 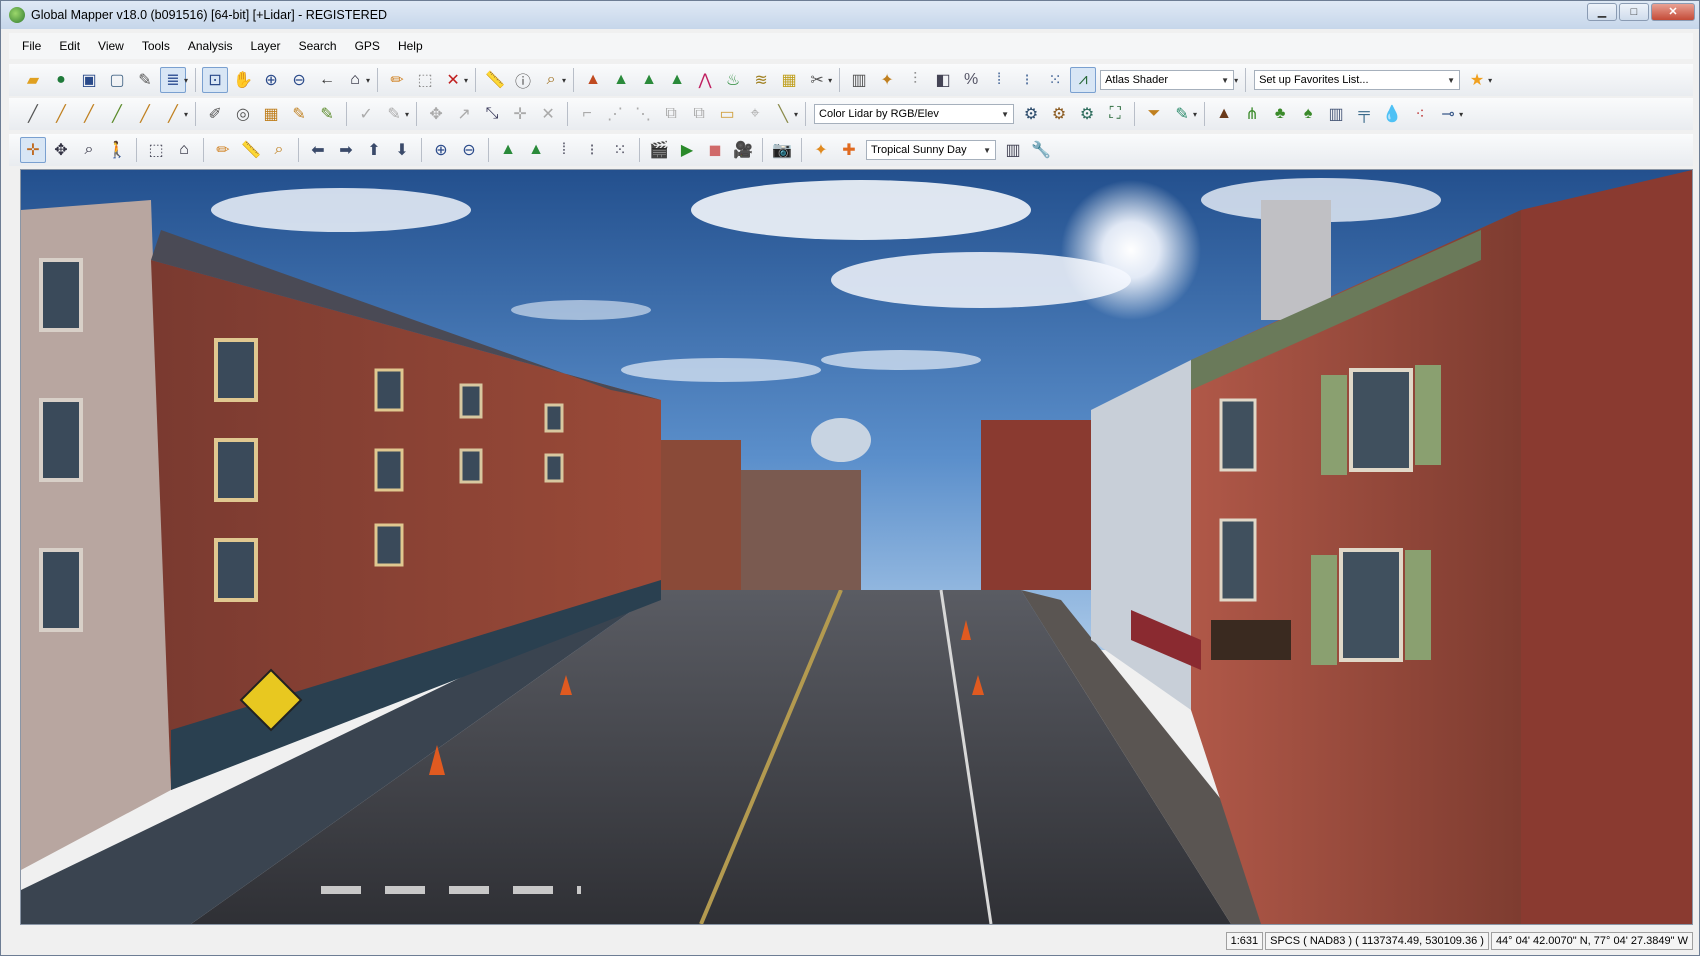 I want to click on favorites-combo: Set up Favorites List... ▼, so click(x=1357, y=80).